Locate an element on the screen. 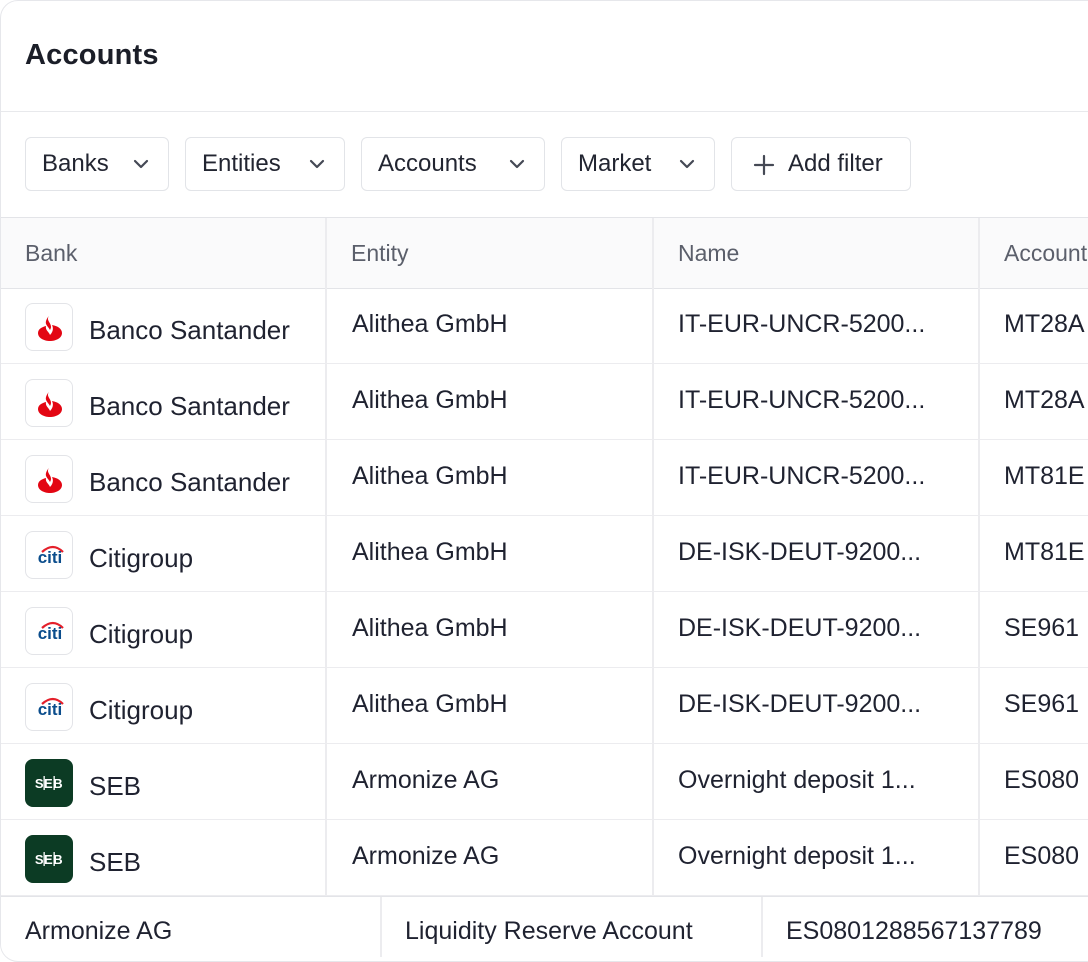 This screenshot has width=1088, height=962. page-title: Accounts is located at coordinates (92, 55).